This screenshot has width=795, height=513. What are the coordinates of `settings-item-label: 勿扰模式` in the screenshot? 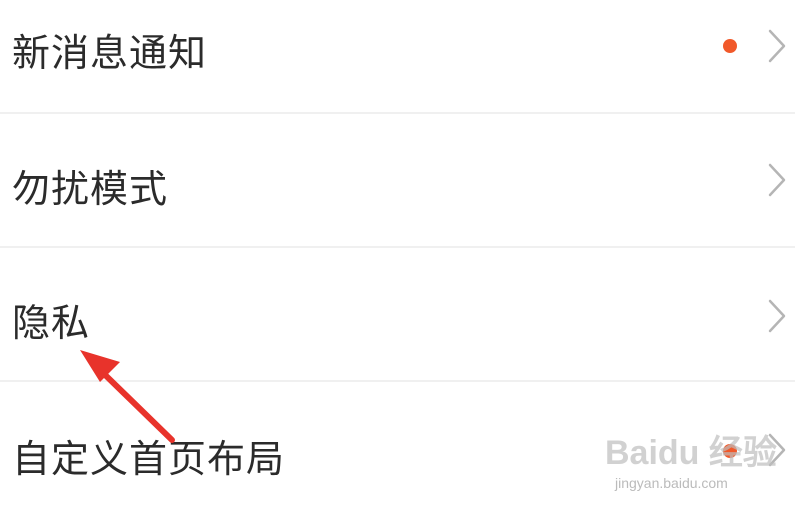 It's located at (90, 189).